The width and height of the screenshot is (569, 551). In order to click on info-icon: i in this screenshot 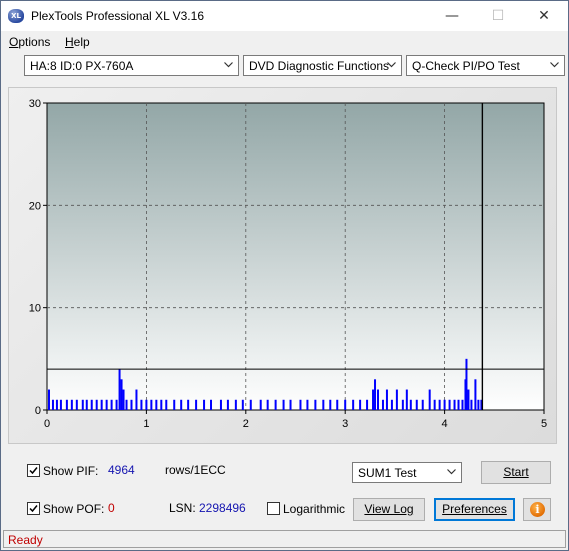, I will do `click(537, 509)`.